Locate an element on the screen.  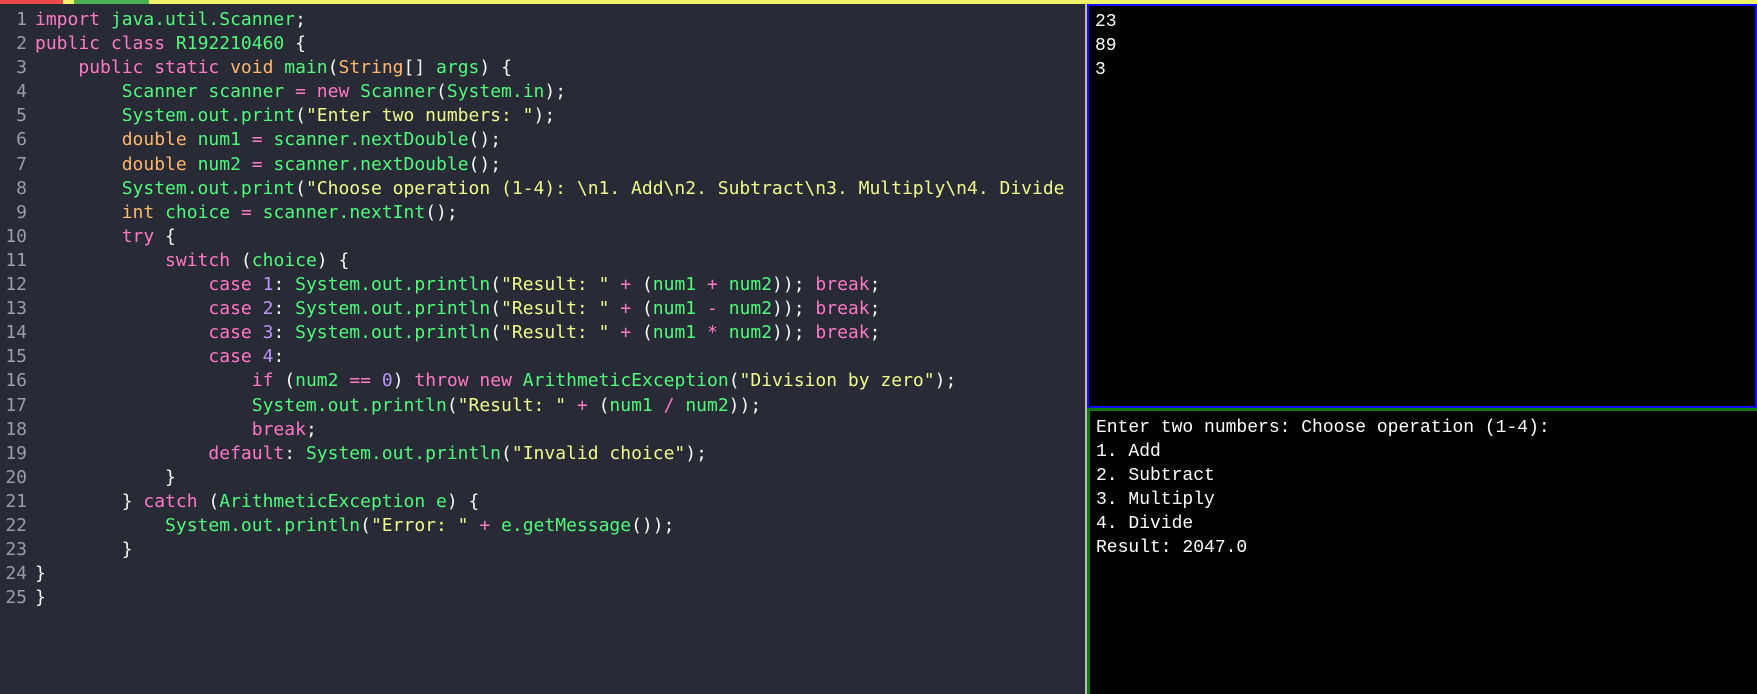
code-line: 20 } is located at coordinates (532, 478).